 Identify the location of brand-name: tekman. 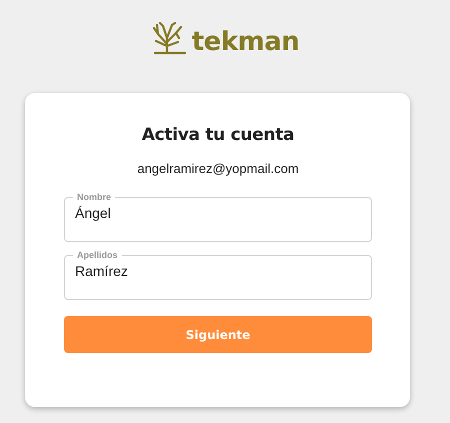
(246, 42).